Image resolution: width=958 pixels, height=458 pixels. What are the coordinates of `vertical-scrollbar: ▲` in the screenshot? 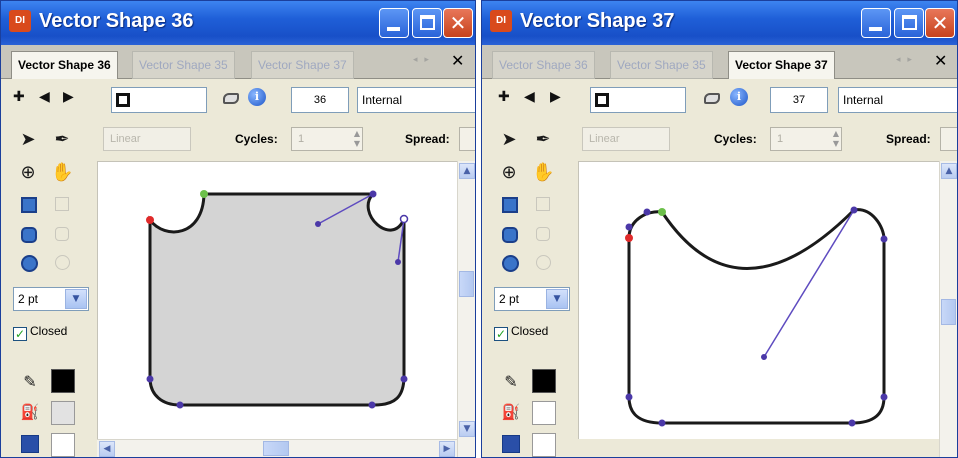 It's located at (948, 309).